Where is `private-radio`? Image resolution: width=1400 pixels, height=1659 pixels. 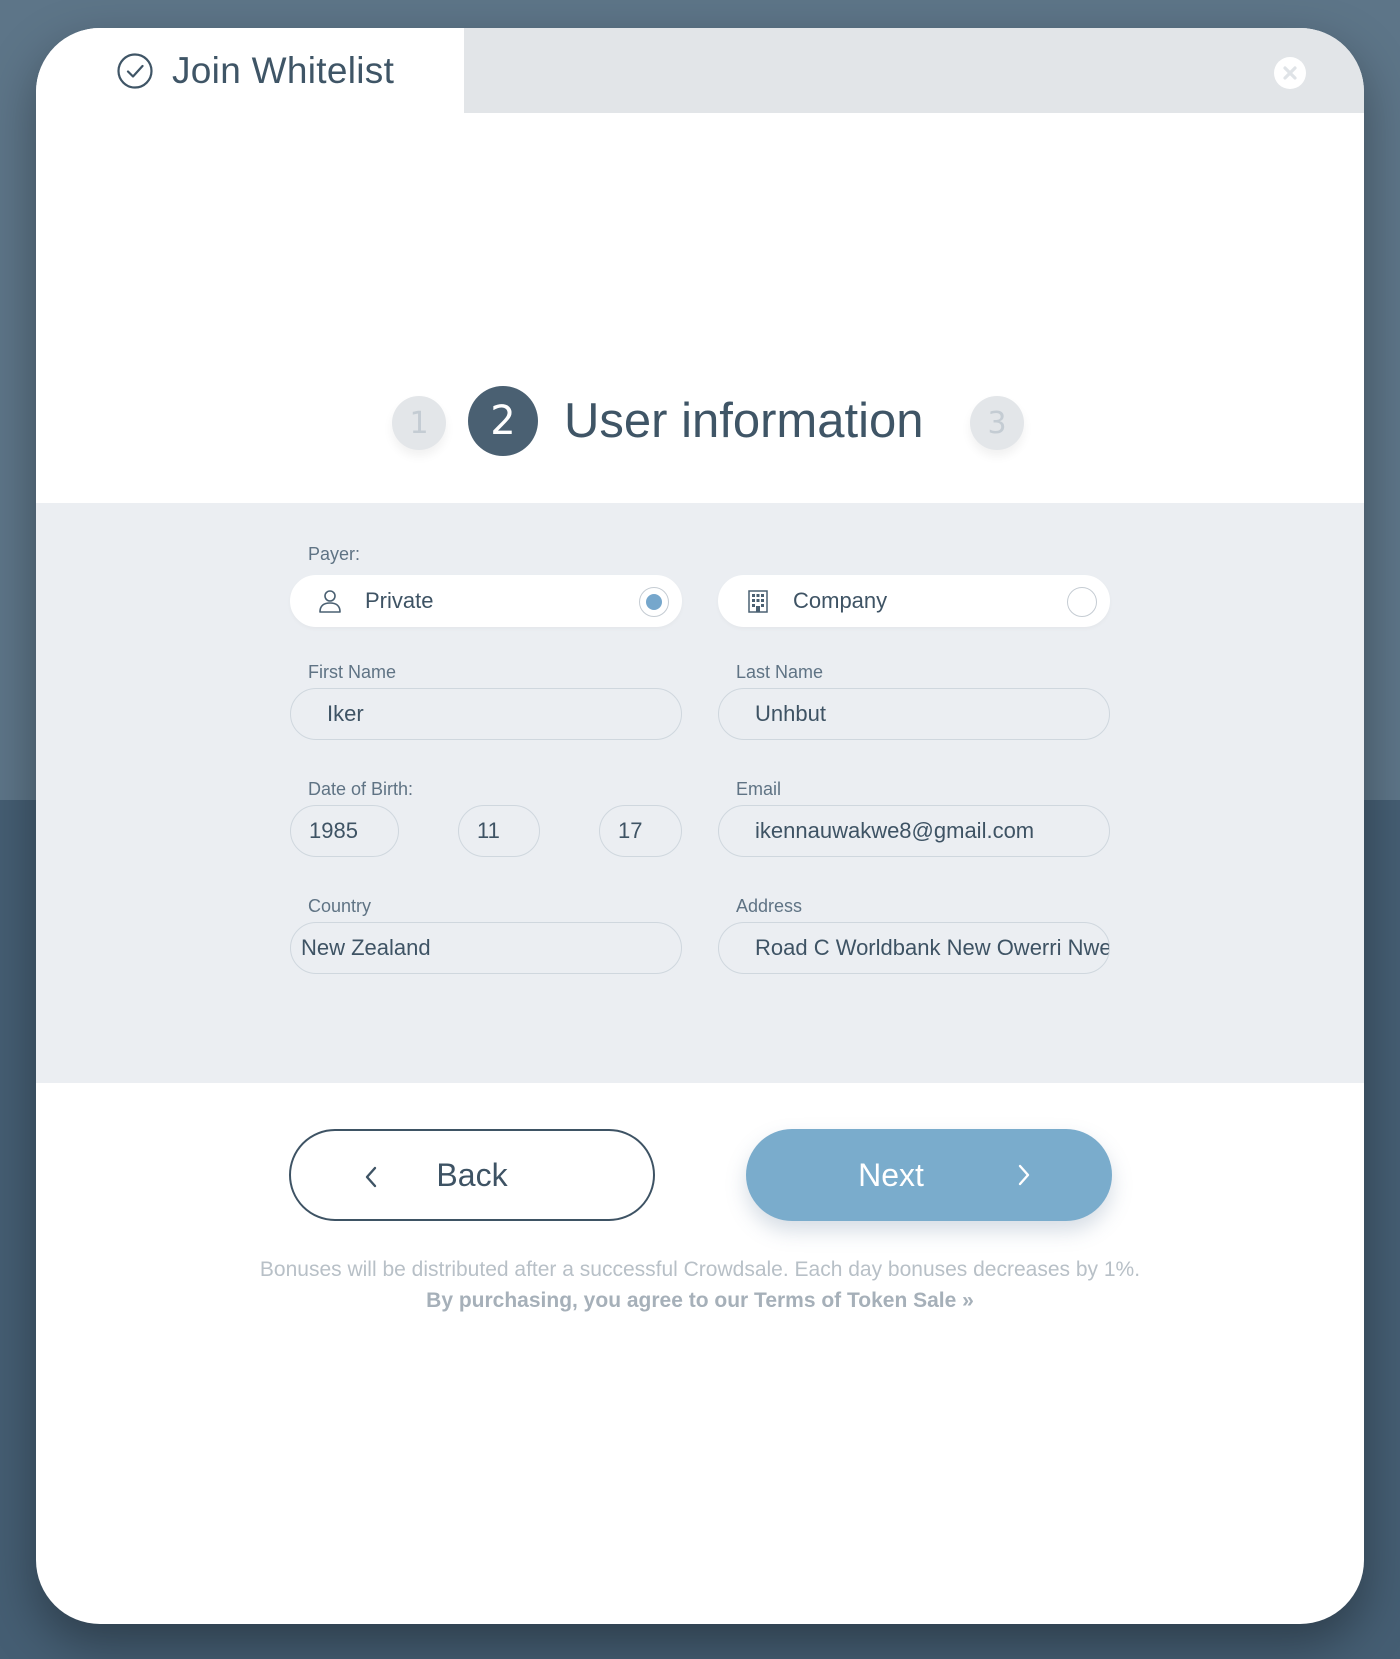
private-radio is located at coordinates (654, 602).